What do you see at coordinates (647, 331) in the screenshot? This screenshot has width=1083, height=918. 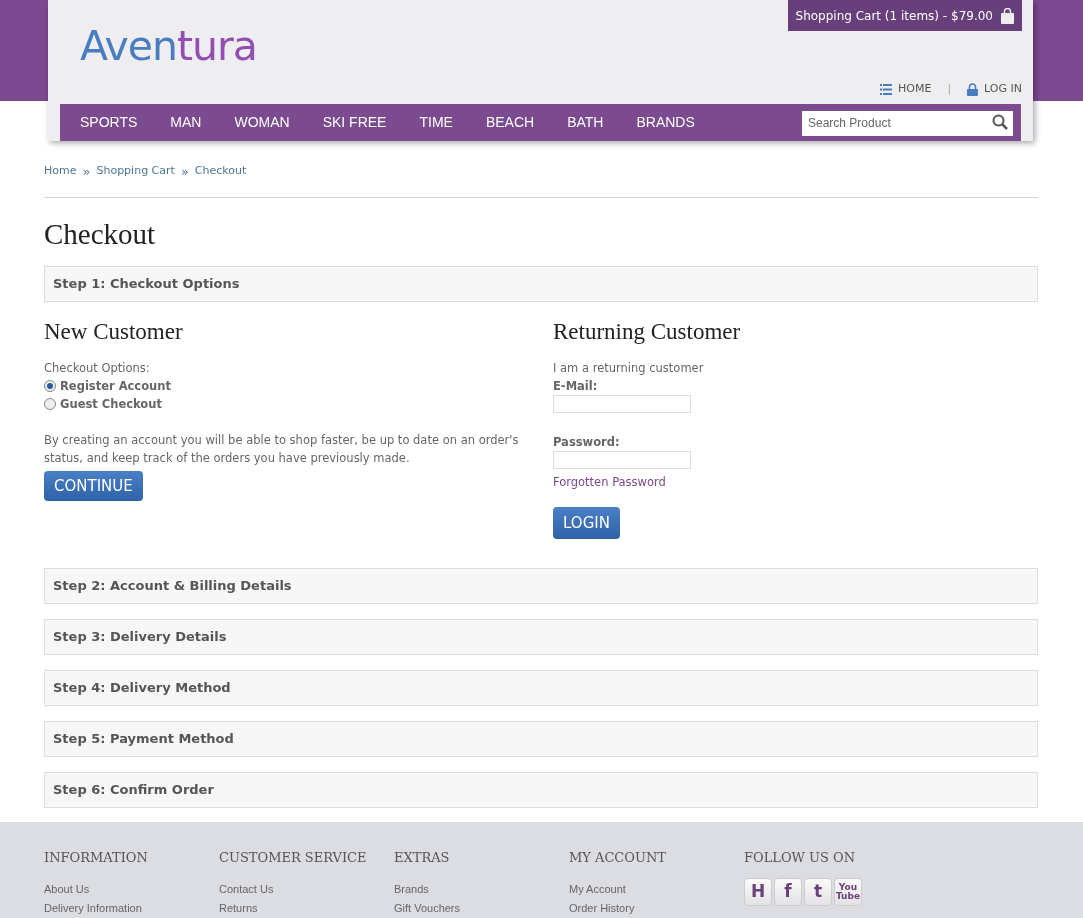 I see `section-heading: Returning Customer` at bounding box center [647, 331].